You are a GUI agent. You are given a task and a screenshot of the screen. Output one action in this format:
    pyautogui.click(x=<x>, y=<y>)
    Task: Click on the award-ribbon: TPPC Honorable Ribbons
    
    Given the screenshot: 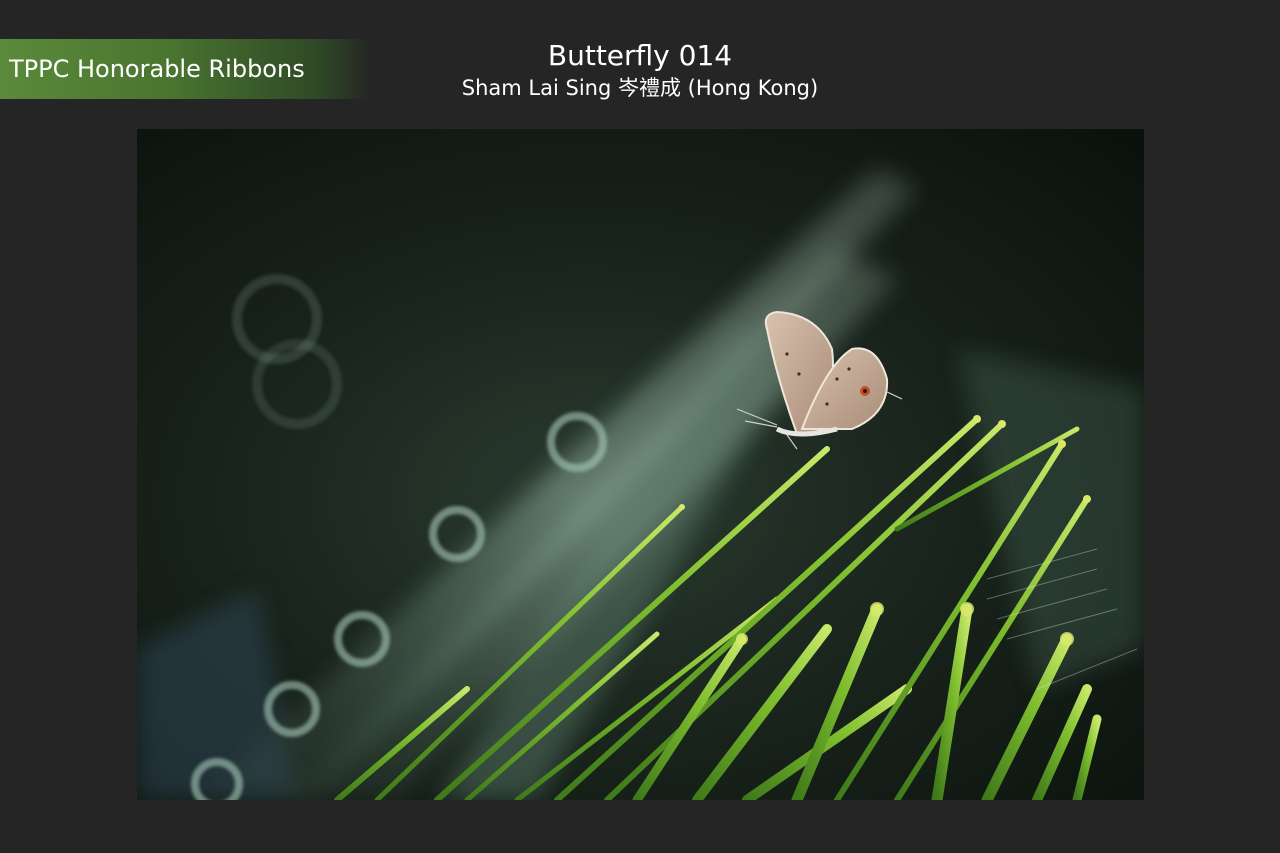 What is the action you would take?
    pyautogui.click(x=186, y=69)
    